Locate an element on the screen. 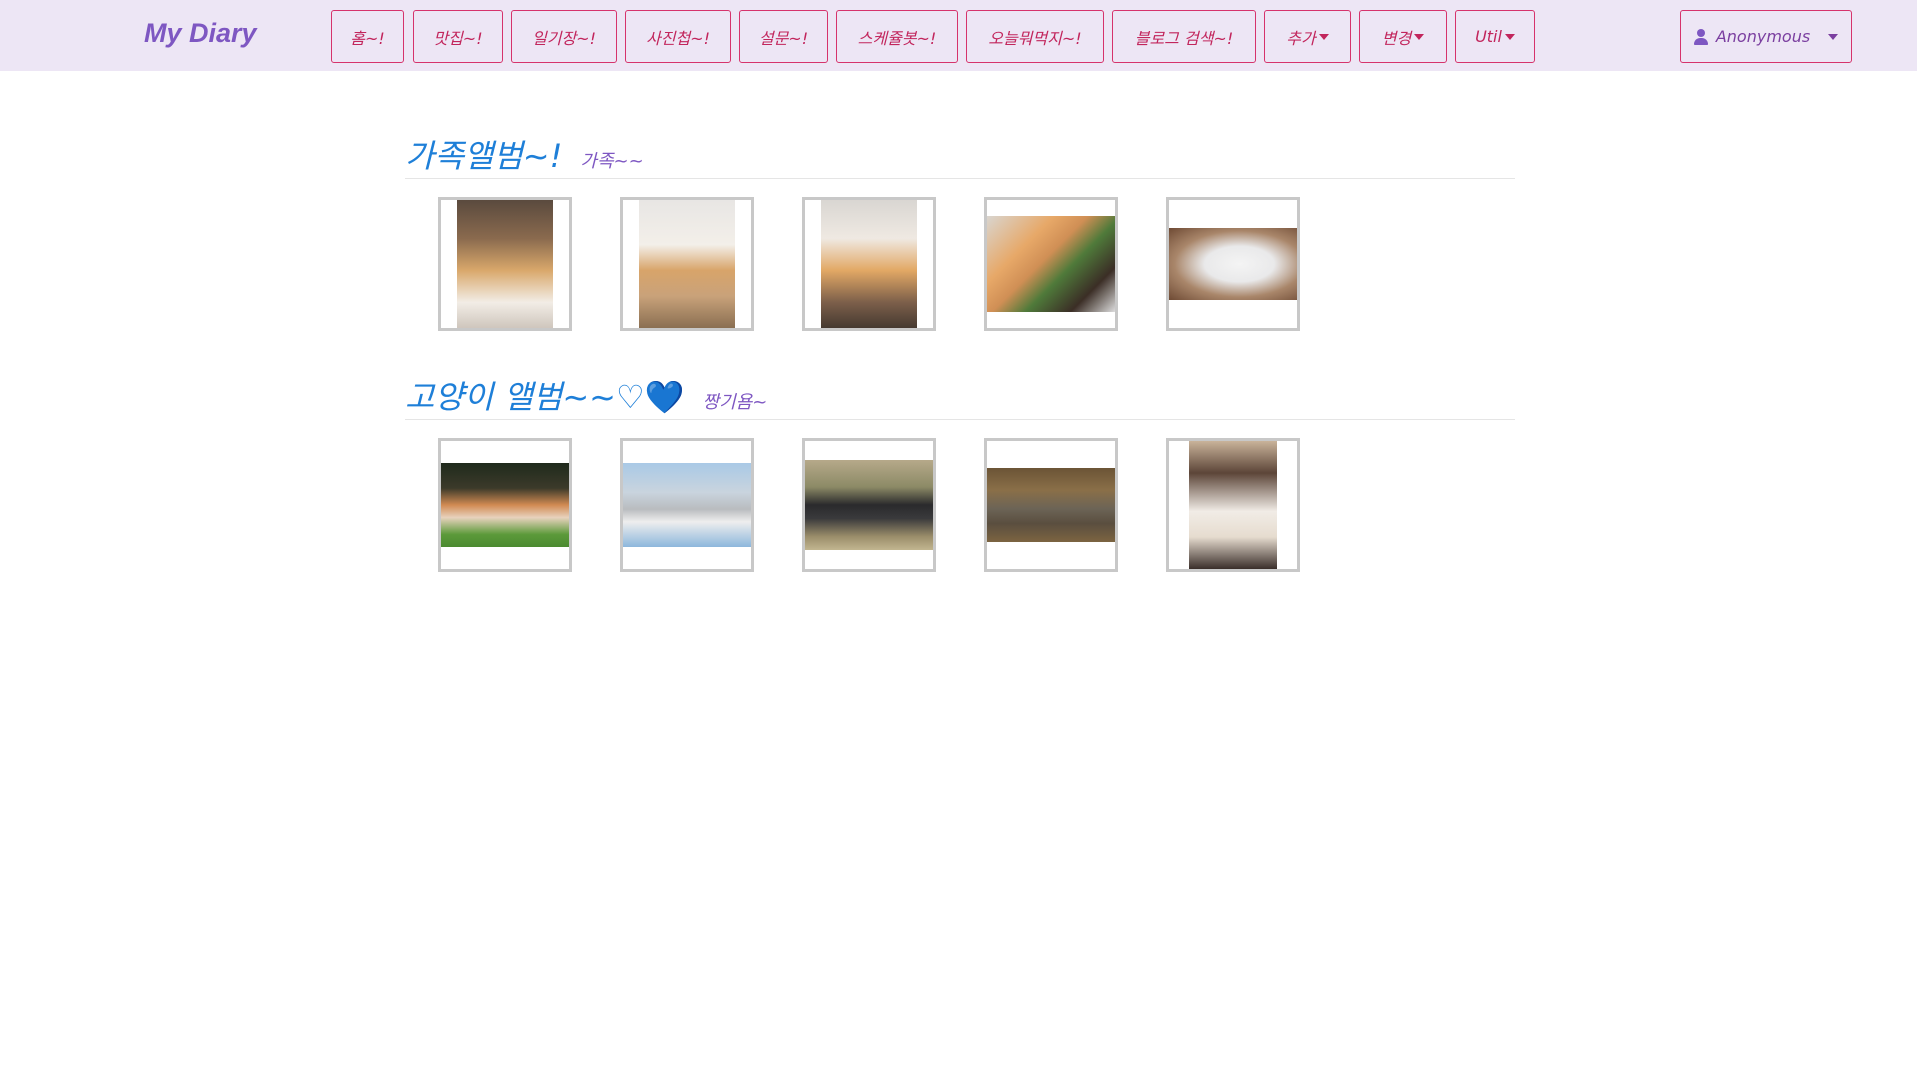 The height and width of the screenshot is (1080, 1917). album-title: 가족앨범~! is located at coordinates (484, 156).